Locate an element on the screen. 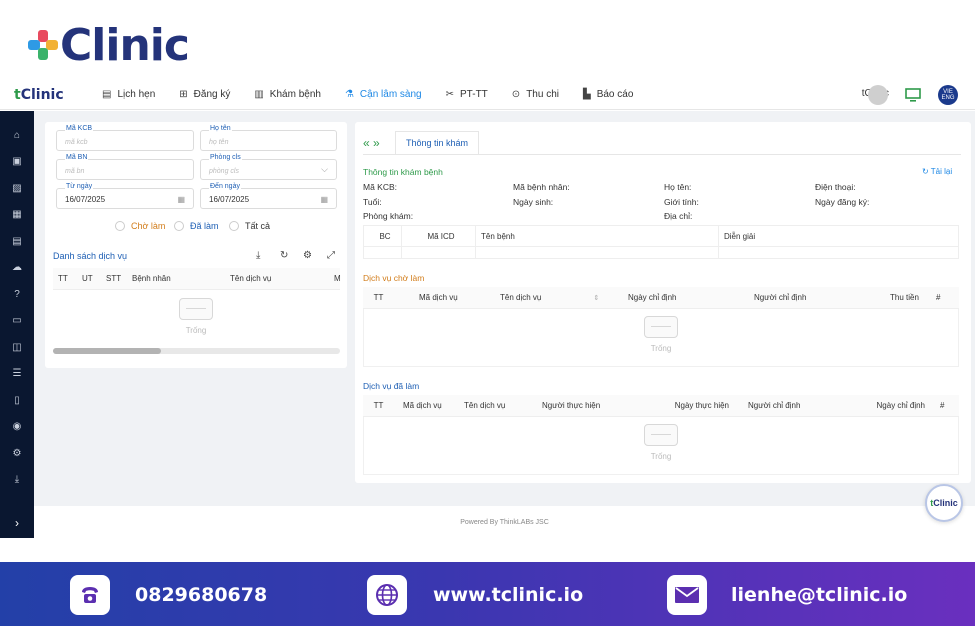  id-card-icon: ▣ is located at coordinates (17, 162).